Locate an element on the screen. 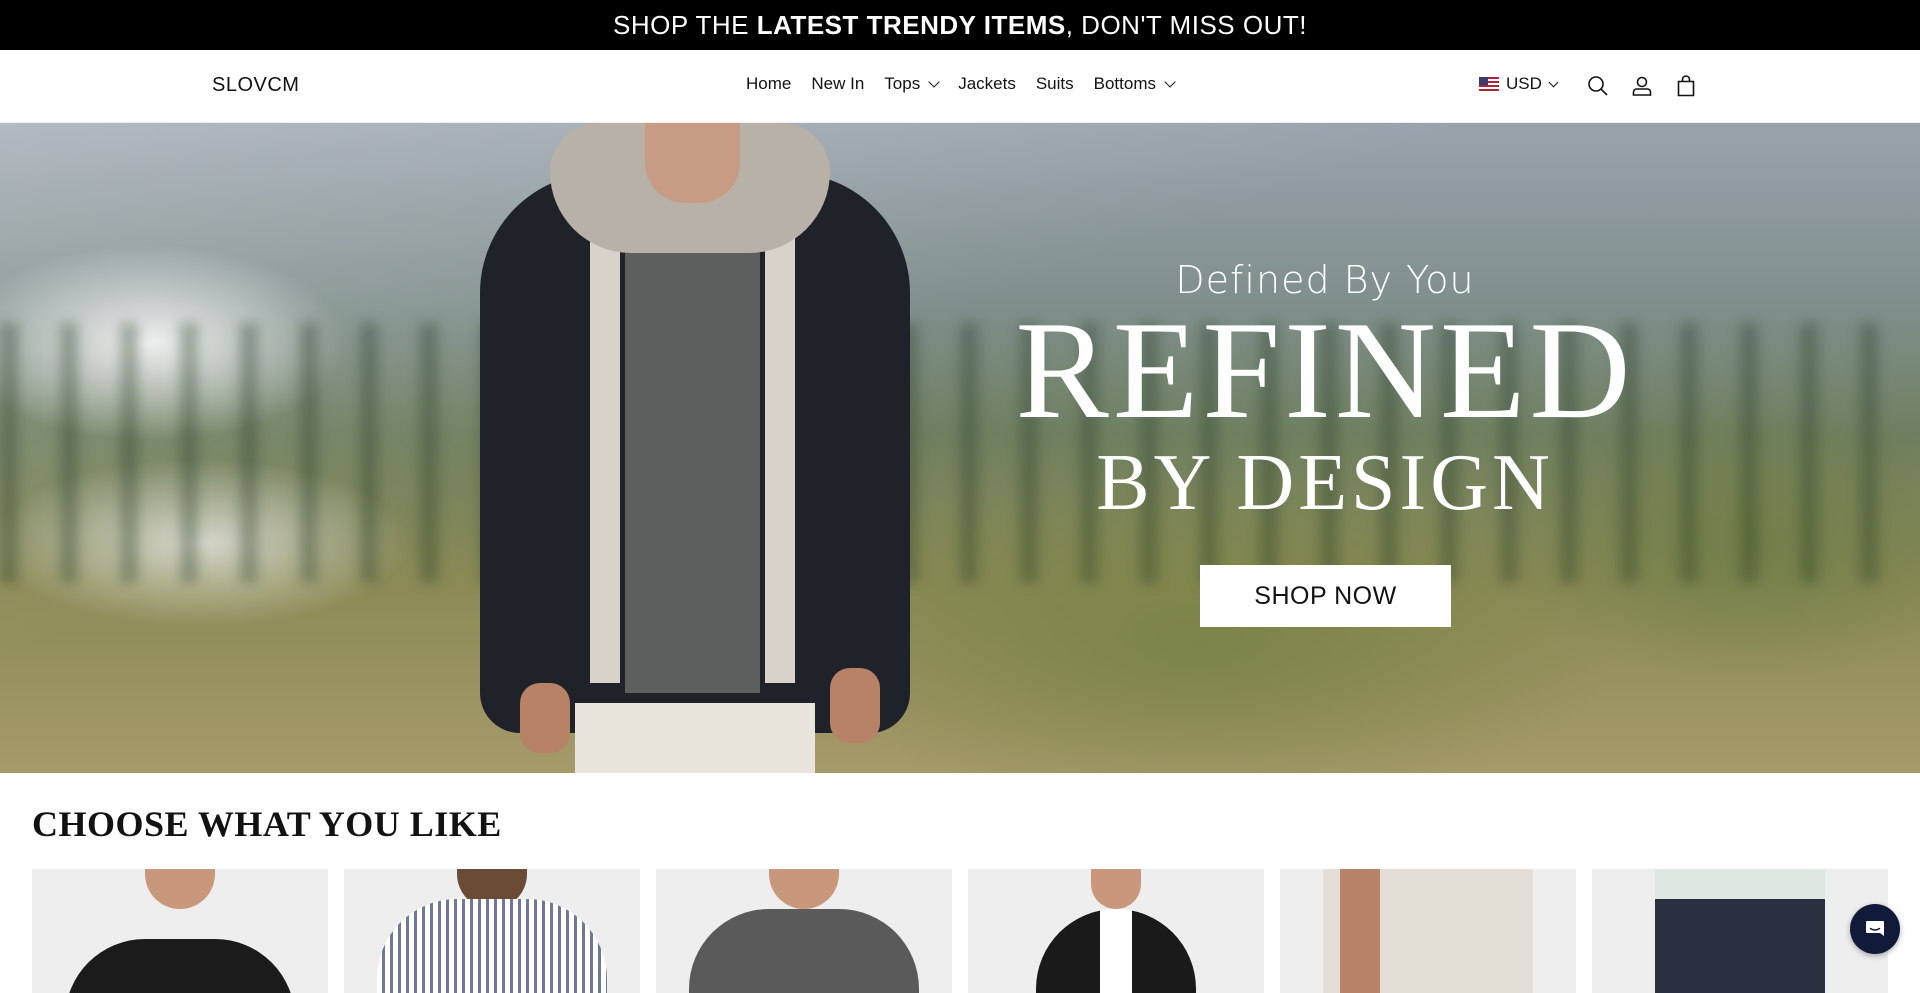 This screenshot has height=993, width=1920. nav-item-bottoms: Bottoms is located at coordinates (1134, 84).